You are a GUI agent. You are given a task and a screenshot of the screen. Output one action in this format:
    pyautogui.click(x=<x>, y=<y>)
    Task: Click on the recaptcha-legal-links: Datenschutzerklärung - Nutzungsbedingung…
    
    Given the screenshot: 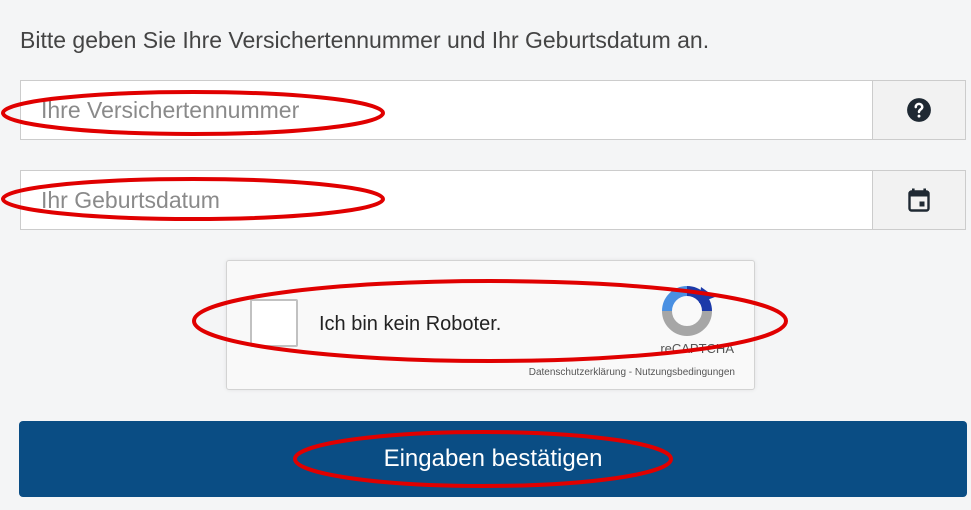 What is the action you would take?
    pyautogui.click(x=632, y=372)
    